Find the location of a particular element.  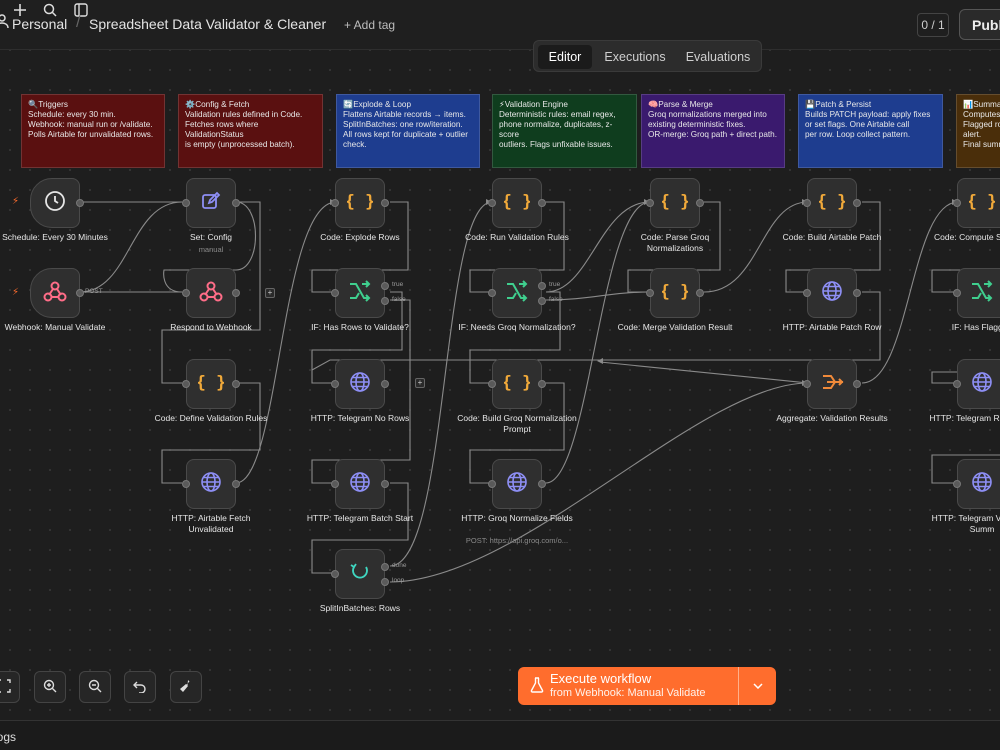

sticky-note-title: 💾Patch & Persist is located at coordinates (838, 104).